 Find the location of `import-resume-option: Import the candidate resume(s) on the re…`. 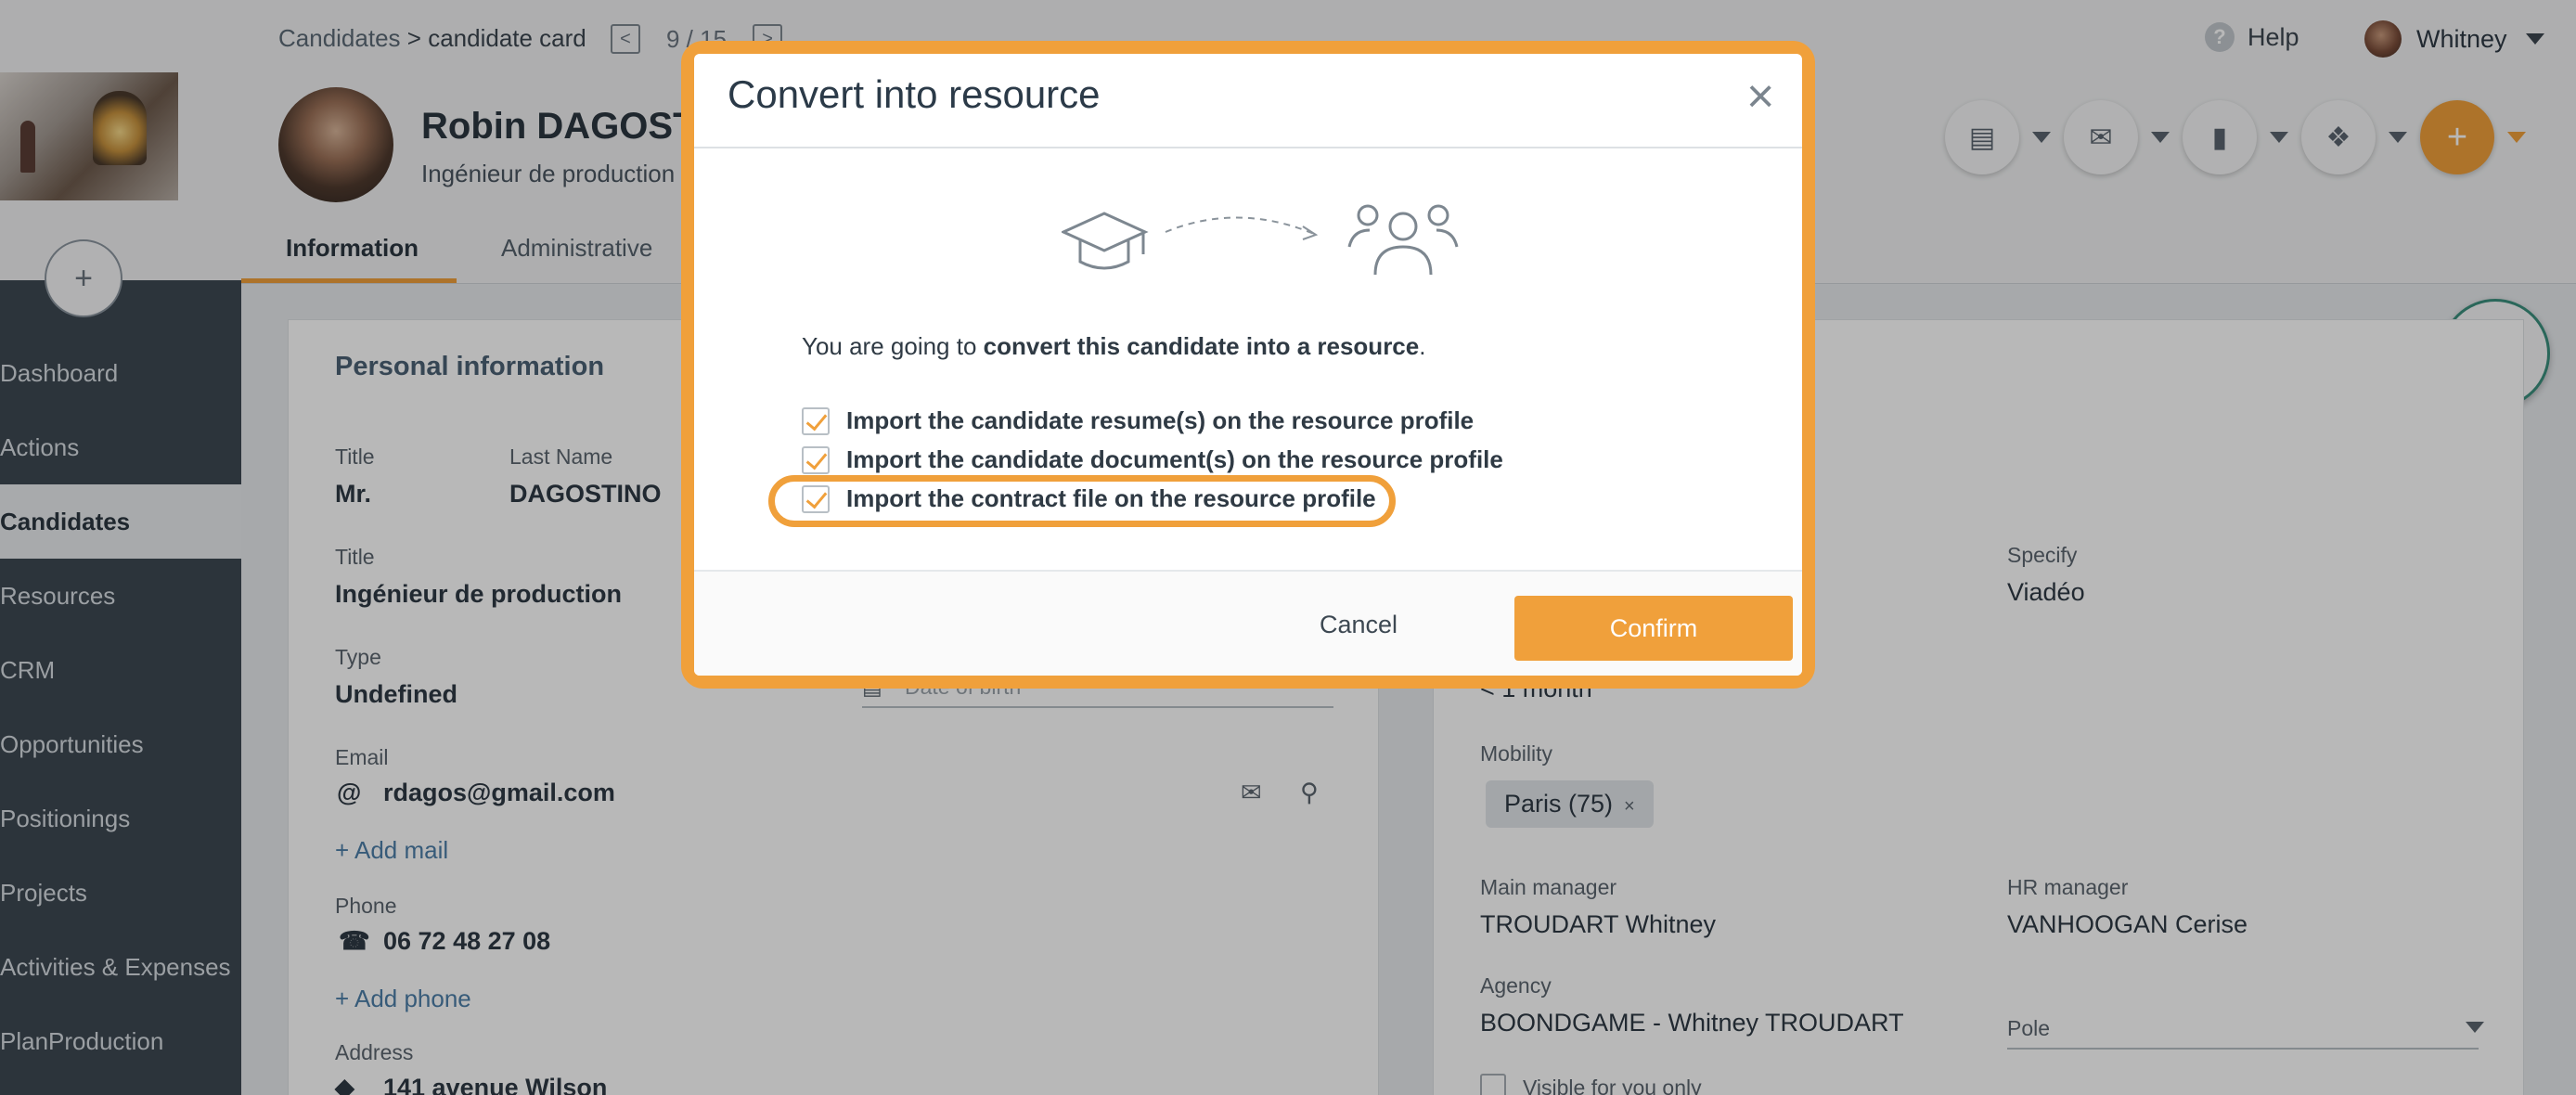

import-resume-option: Import the candidate resume(s) on the re… is located at coordinates (1138, 420).